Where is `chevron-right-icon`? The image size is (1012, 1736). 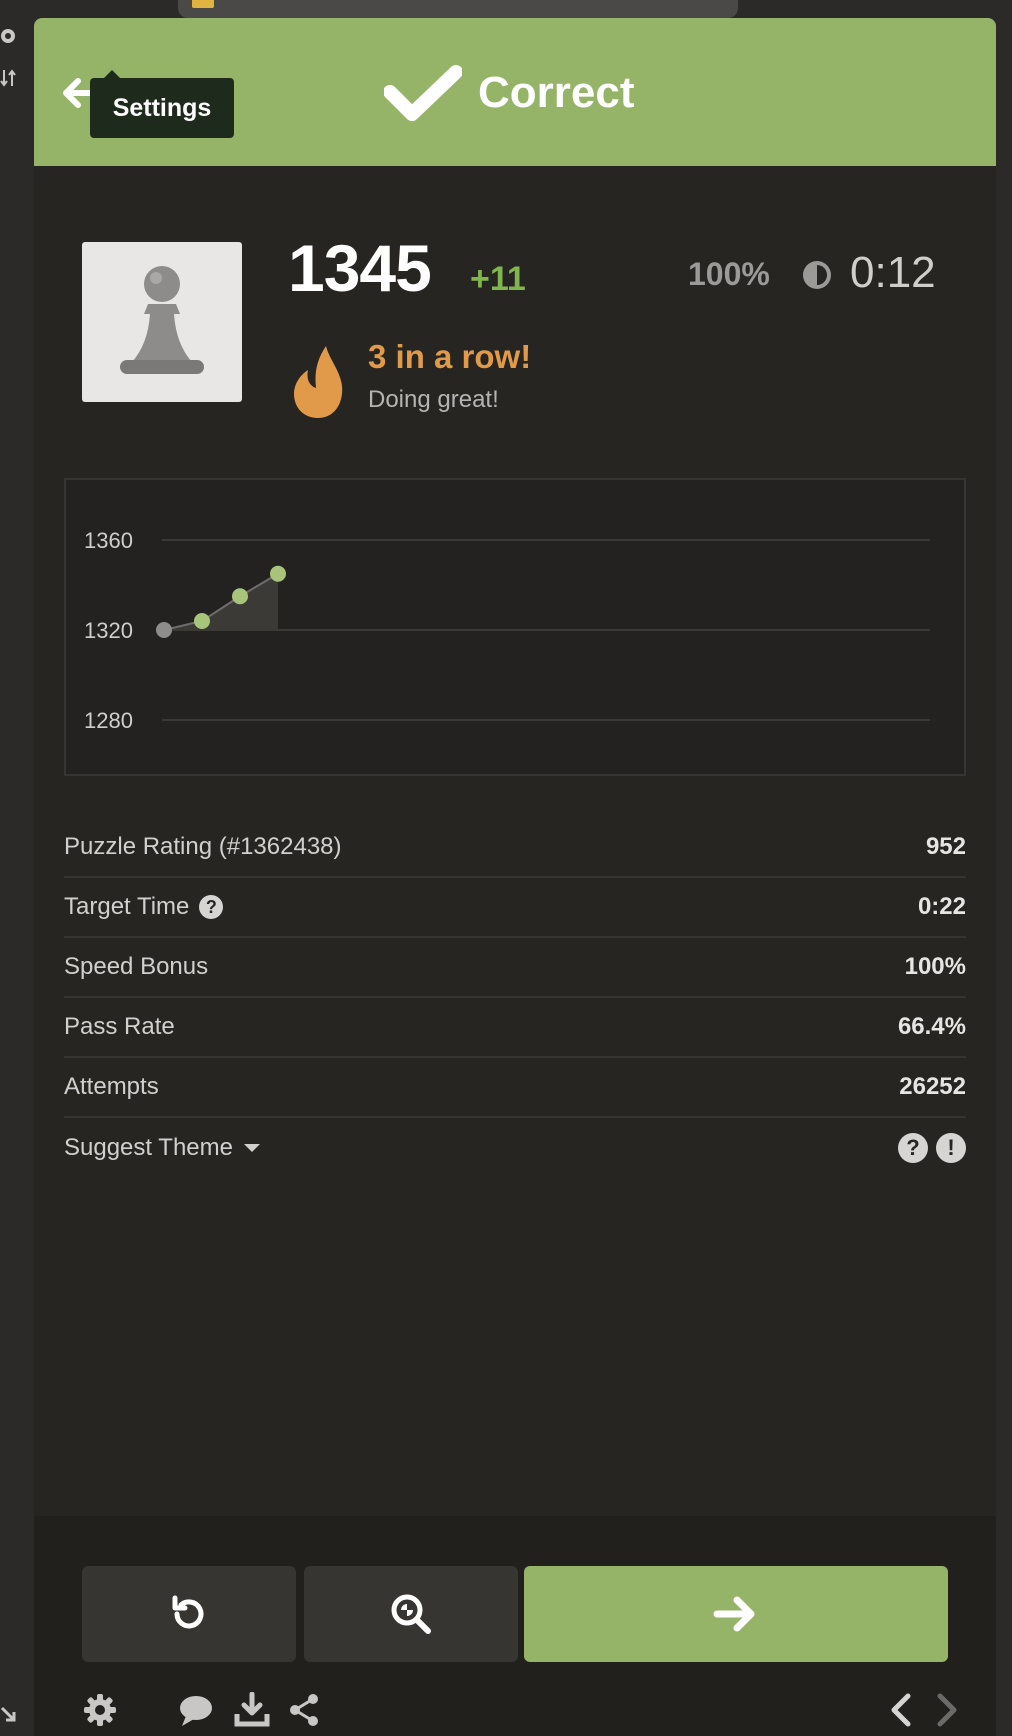 chevron-right-icon is located at coordinates (946, 1710).